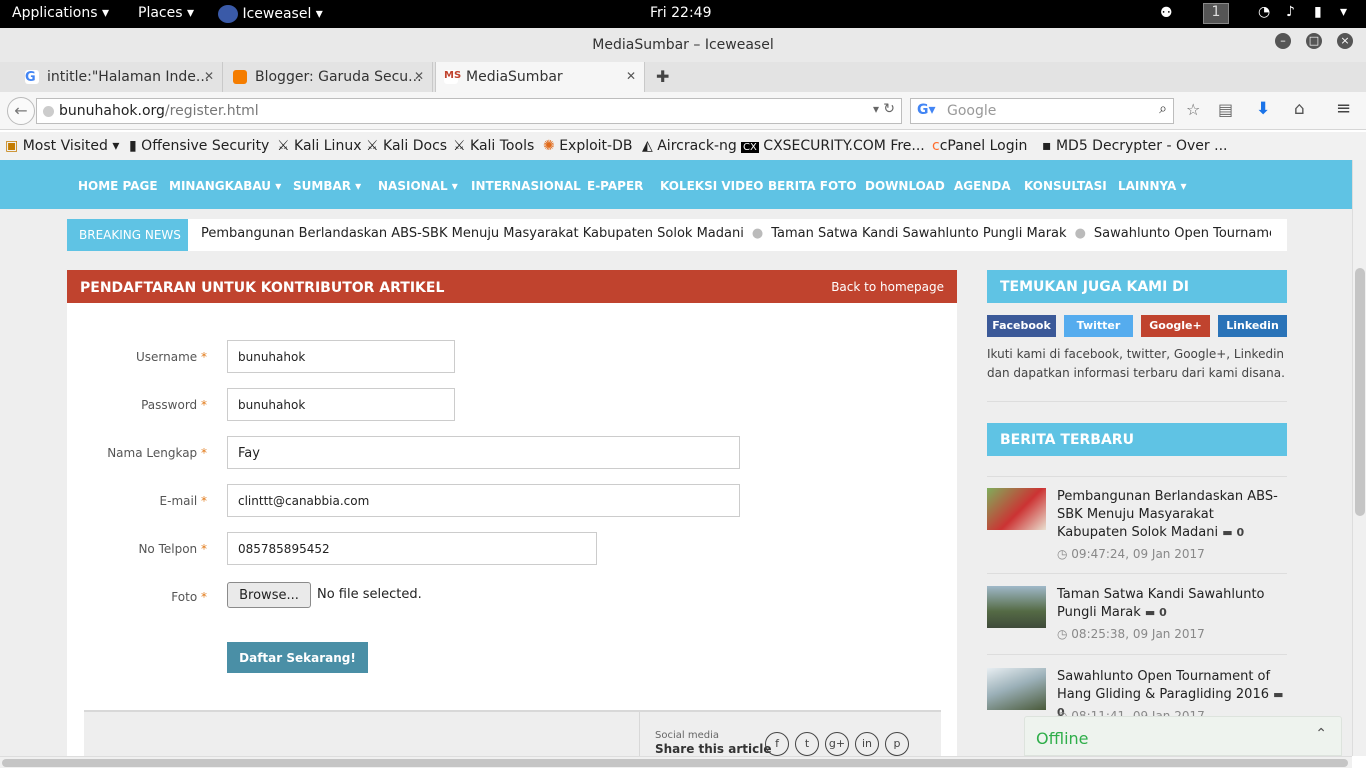 This screenshot has width=1366, height=768. What do you see at coordinates (297, 657) in the screenshot?
I see `register-submit-button: Daftar Sekarang!` at bounding box center [297, 657].